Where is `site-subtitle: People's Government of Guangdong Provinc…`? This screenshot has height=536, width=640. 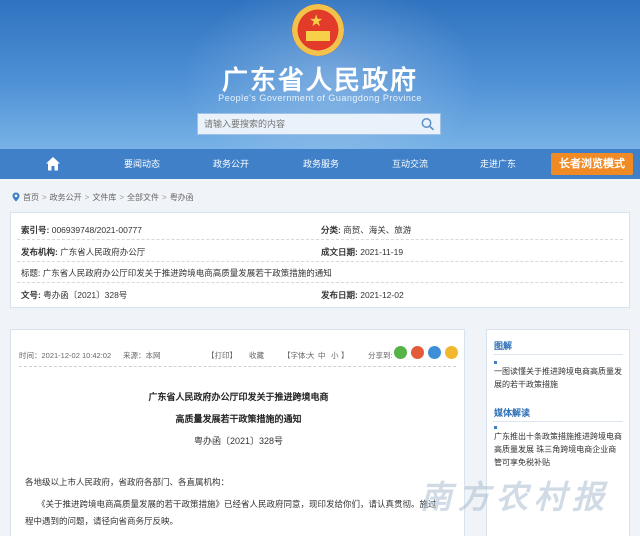 site-subtitle: People's Government of Guangdong Provinc… is located at coordinates (320, 98).